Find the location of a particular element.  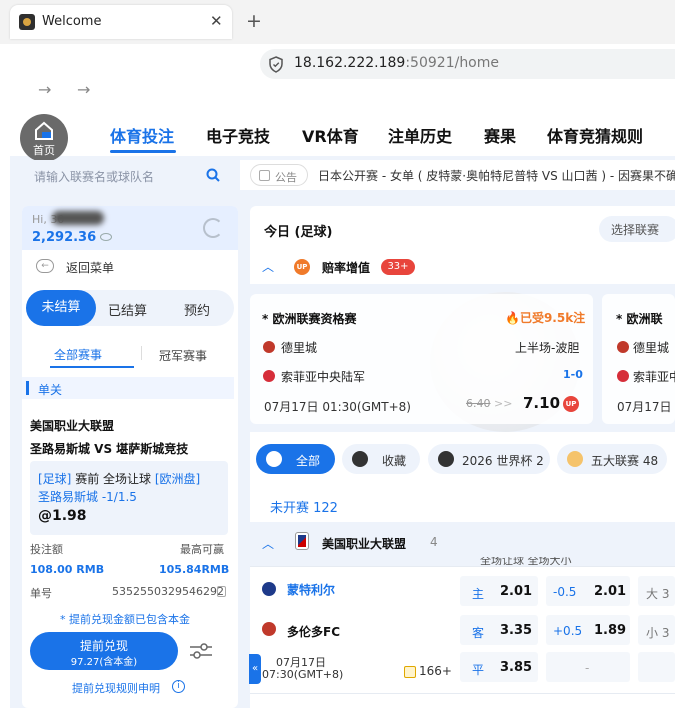

forward-arrow-icon: → is located at coordinates (83, 89).